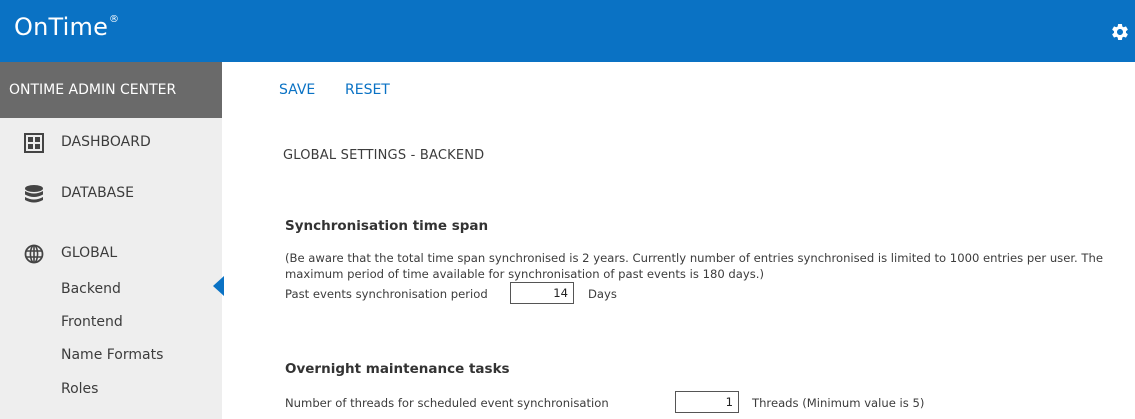  I want to click on sidebar-item-global: GLOBAL, so click(111, 254).